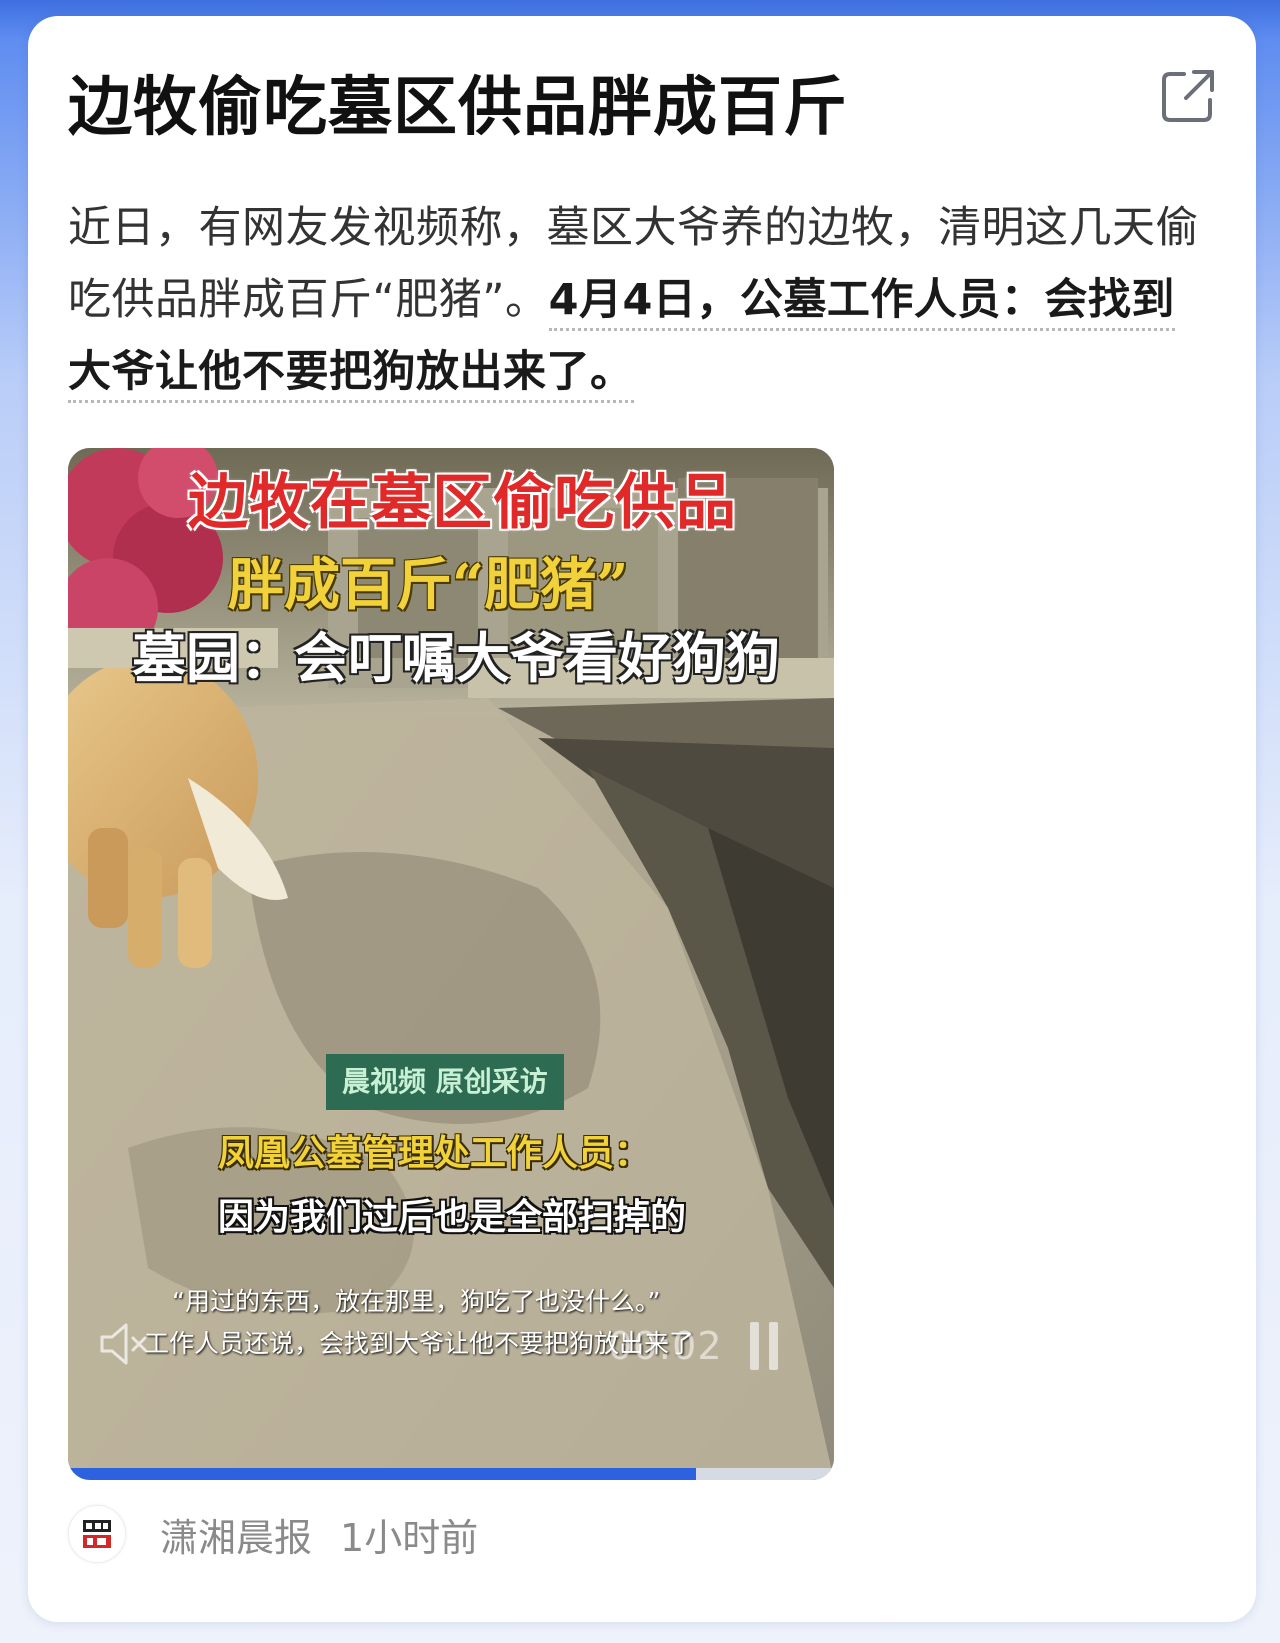 This screenshot has height=1643, width=1280. I want to click on video-time: 00:02, so click(665, 1346).